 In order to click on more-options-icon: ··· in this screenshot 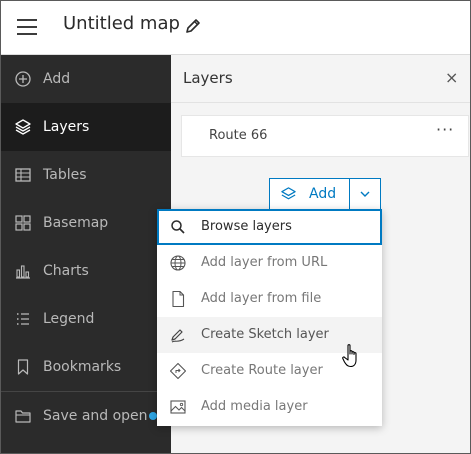, I will do `click(445, 129)`.